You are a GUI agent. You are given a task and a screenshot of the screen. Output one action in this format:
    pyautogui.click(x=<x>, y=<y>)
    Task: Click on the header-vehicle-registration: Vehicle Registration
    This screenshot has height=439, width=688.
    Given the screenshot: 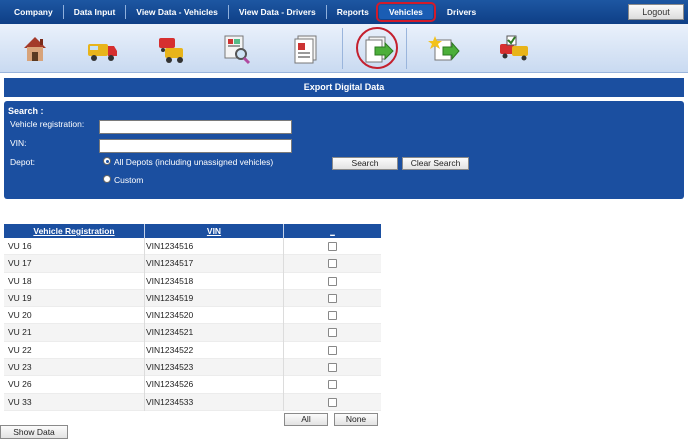 What is the action you would take?
    pyautogui.click(x=74, y=231)
    